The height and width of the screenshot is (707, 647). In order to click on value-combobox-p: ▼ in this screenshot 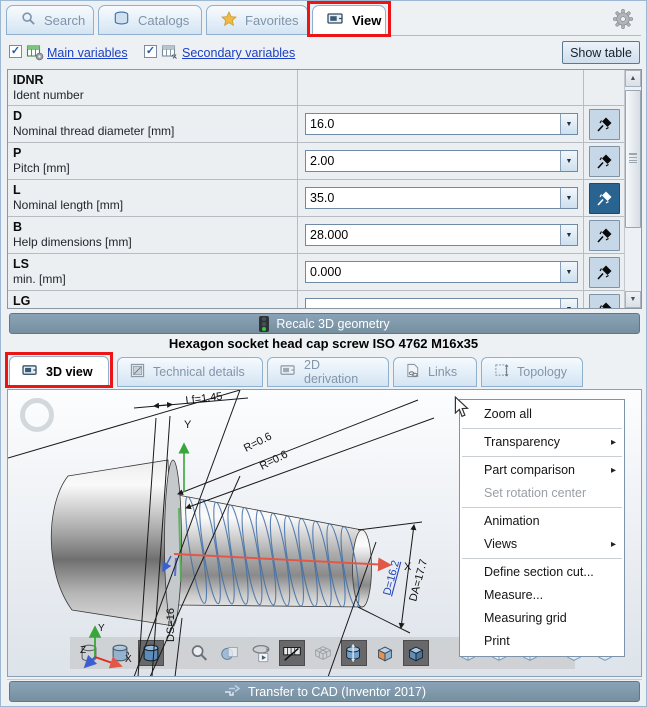, I will do `click(441, 161)`.